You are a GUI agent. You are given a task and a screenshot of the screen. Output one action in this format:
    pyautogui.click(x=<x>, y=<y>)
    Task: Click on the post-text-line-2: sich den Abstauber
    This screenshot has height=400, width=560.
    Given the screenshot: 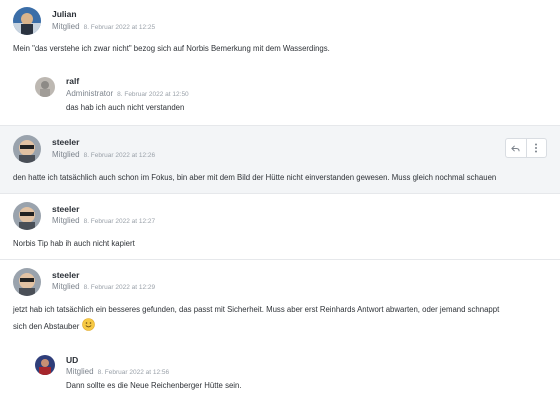 What is the action you would take?
    pyautogui.click(x=54, y=327)
    